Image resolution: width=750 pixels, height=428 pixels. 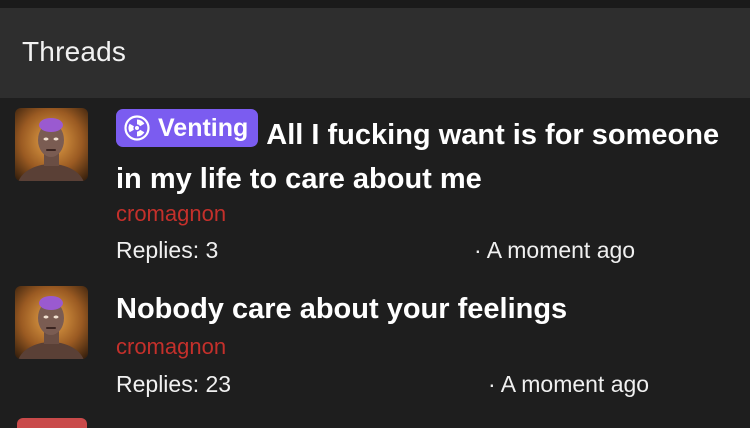 What do you see at coordinates (167, 250) in the screenshot?
I see `replies-count: Replies: 3` at bounding box center [167, 250].